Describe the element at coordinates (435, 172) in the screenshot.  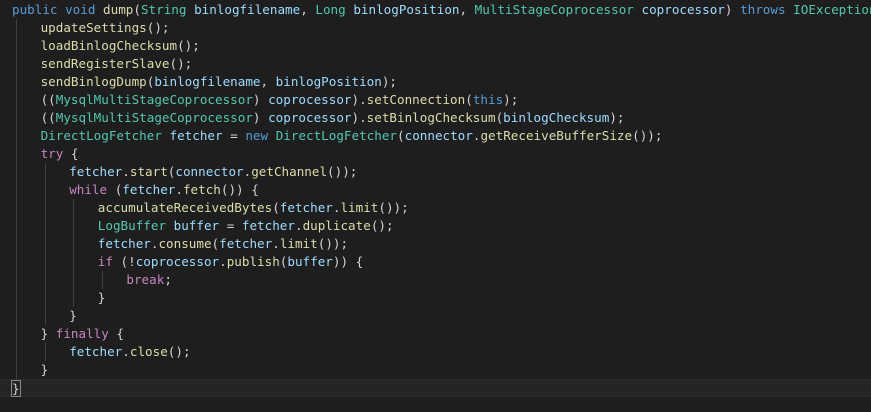
I see `code-line: fetcher.start(connector.getChannel());` at that location.